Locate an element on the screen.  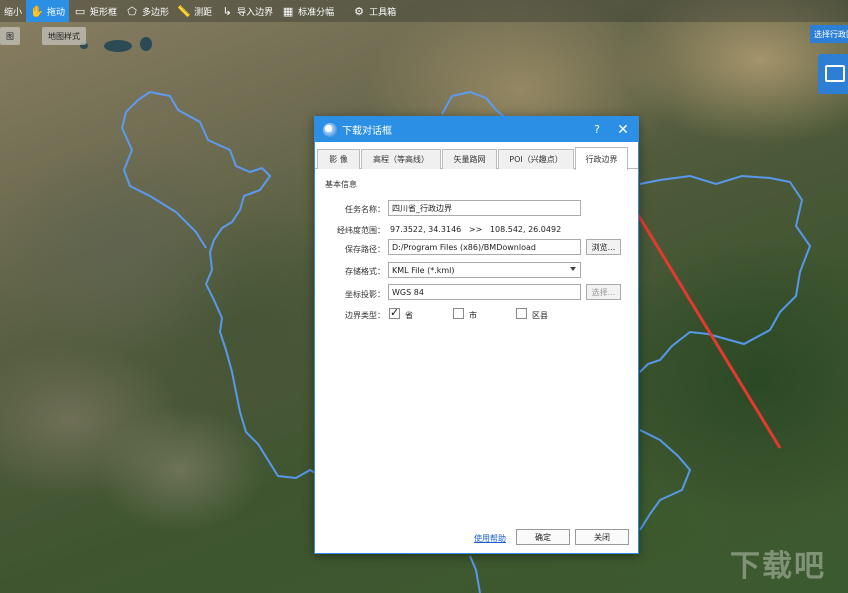
province-boundary-line-north is located at coordinates (474, 104).